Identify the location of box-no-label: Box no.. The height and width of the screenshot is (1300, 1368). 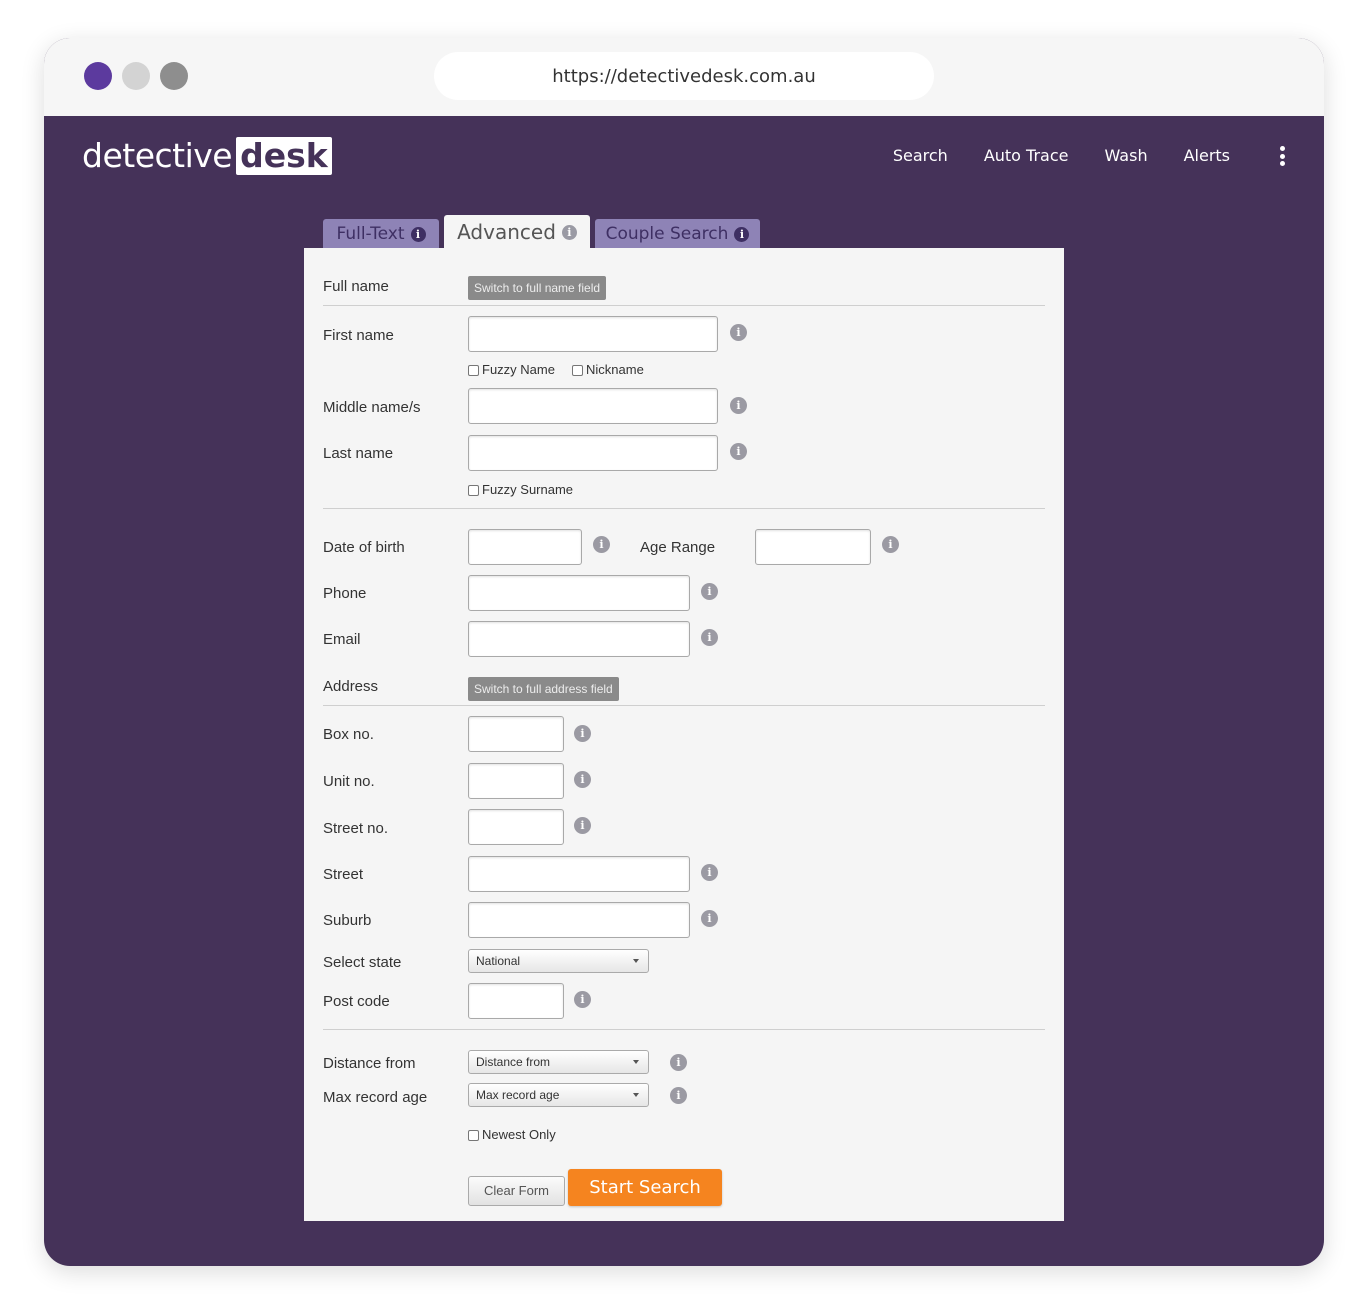
(348, 734).